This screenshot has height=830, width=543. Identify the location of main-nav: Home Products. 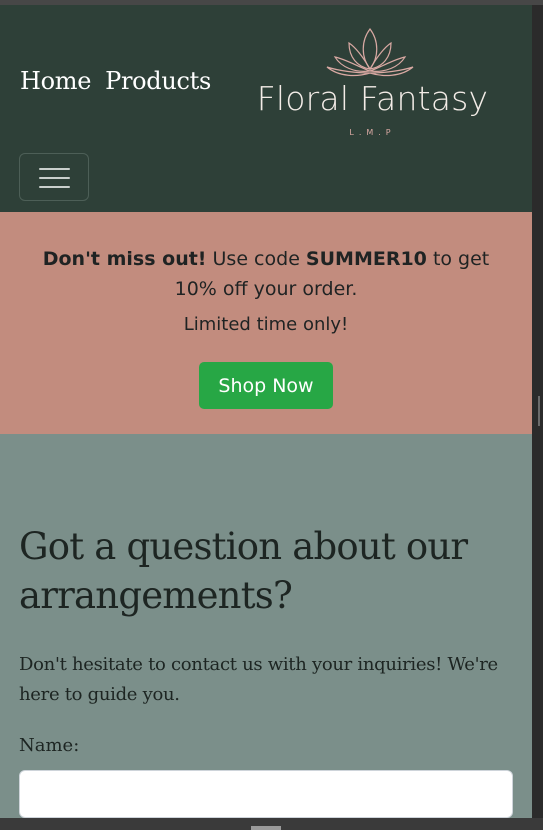
(115, 81).